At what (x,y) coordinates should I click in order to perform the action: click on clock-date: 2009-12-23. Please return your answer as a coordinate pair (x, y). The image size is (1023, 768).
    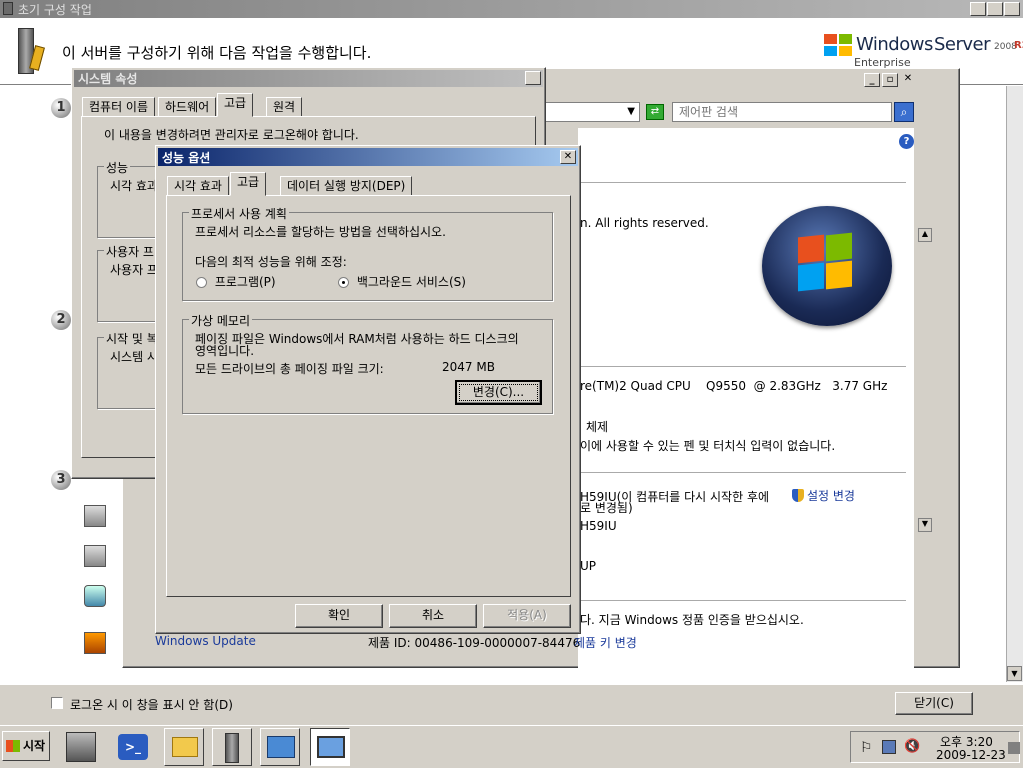
    Looking at the image, I should click on (971, 755).